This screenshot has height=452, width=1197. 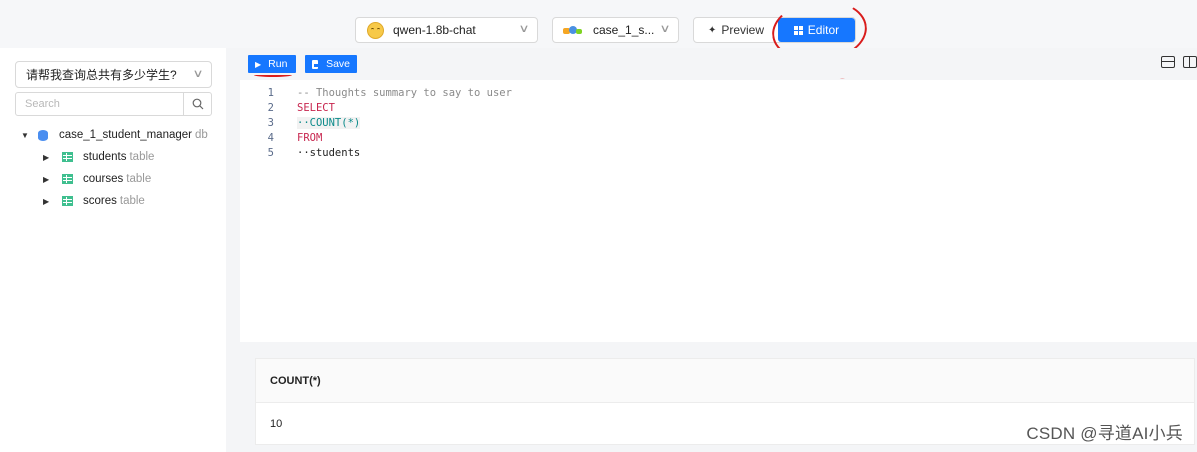 What do you see at coordinates (310, 137) in the screenshot?
I see `code-text: FROM` at bounding box center [310, 137].